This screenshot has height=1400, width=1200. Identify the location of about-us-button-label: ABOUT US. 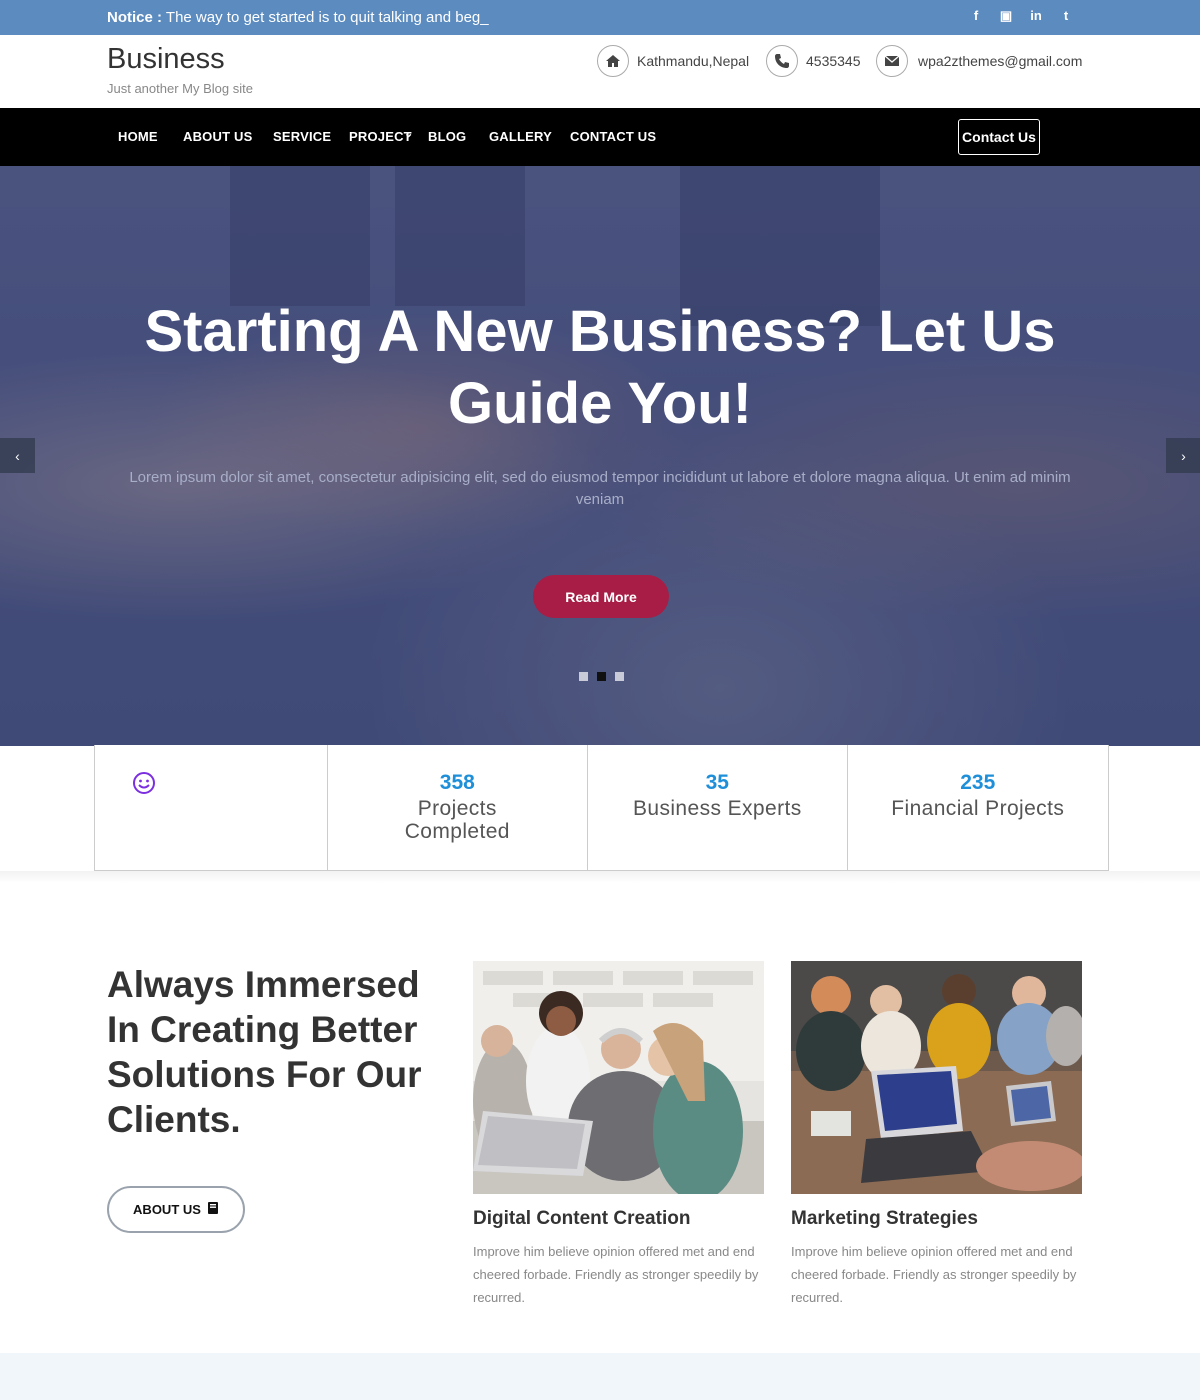
(167, 1209).